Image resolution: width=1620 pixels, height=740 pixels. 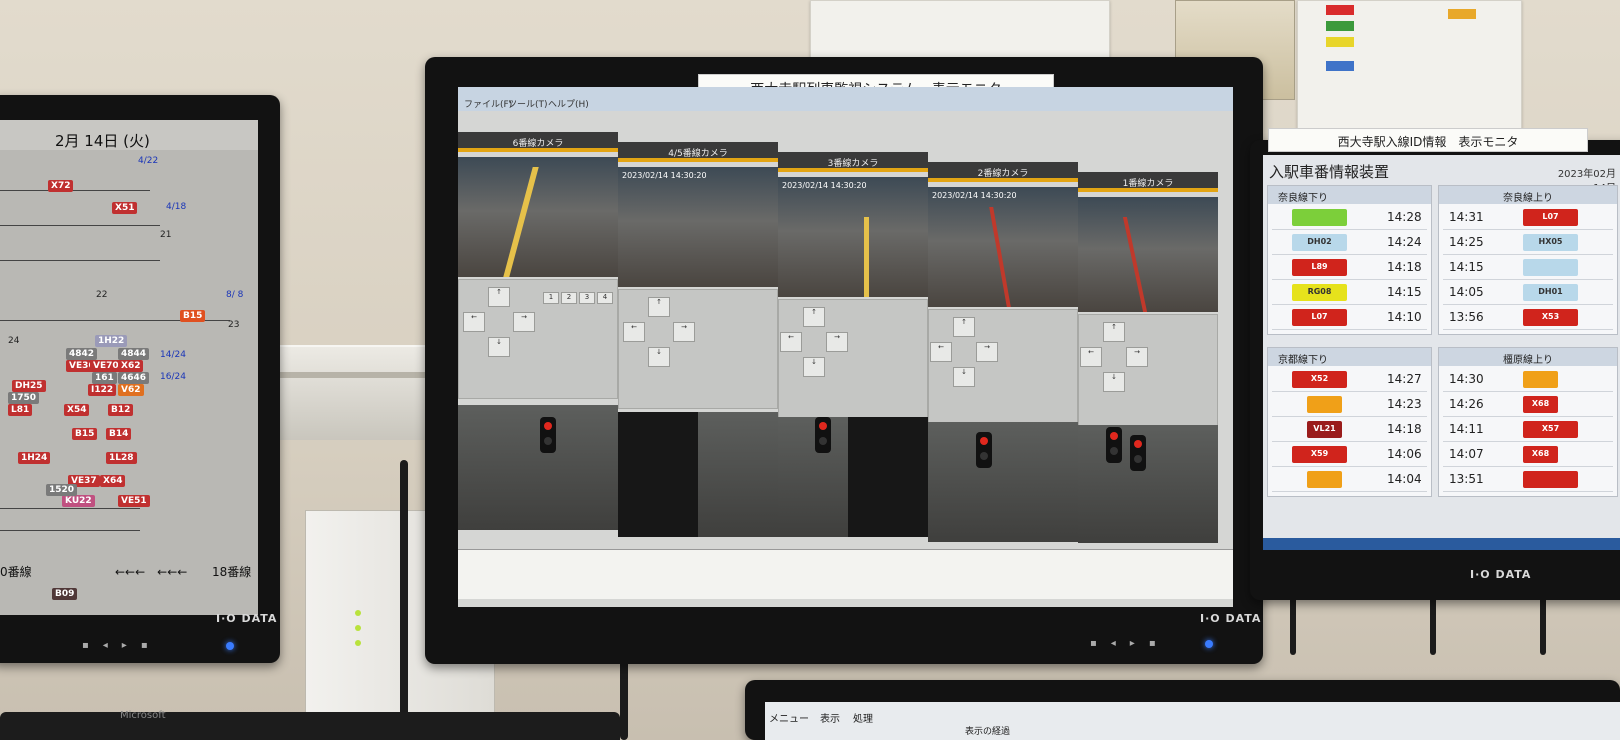 What do you see at coordinates (104, 378) in the screenshot?
I see `train-tag: 161` at bounding box center [104, 378].